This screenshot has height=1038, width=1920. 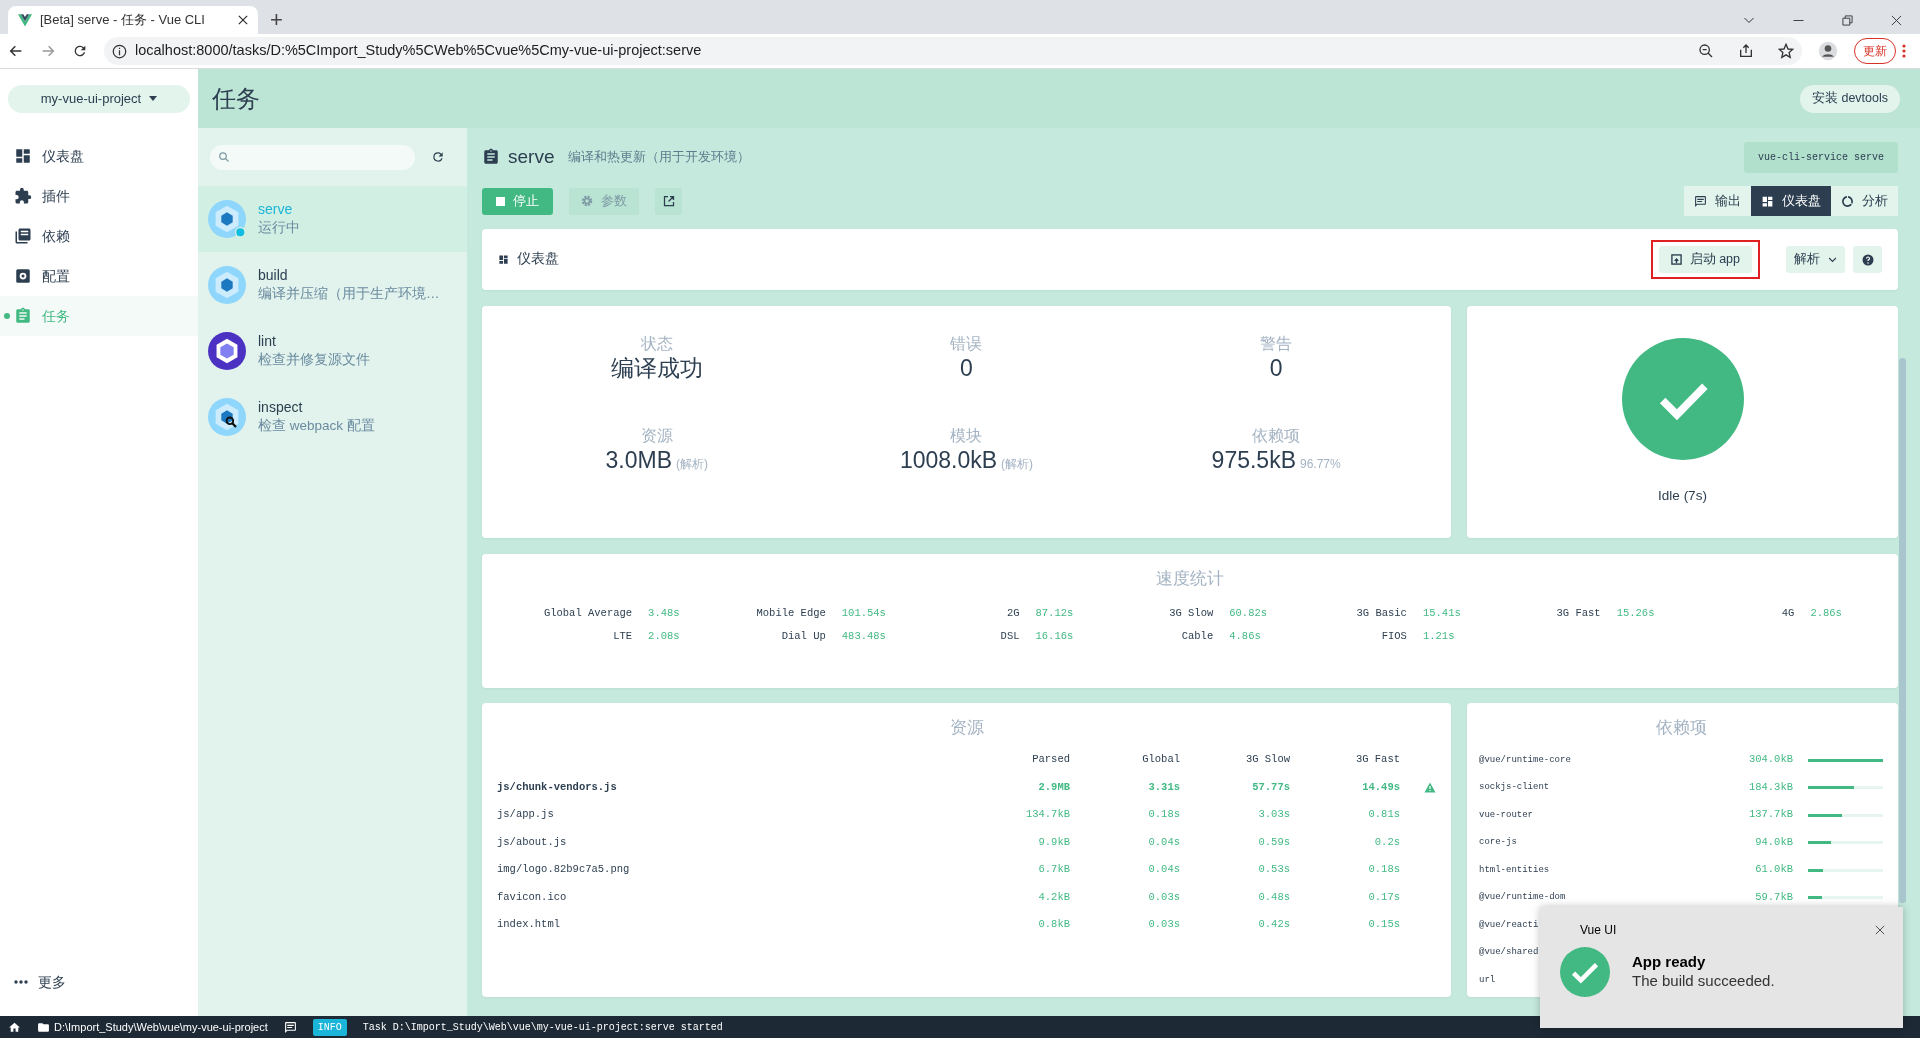 I want to click on menu-icon, so click(x=1904, y=51).